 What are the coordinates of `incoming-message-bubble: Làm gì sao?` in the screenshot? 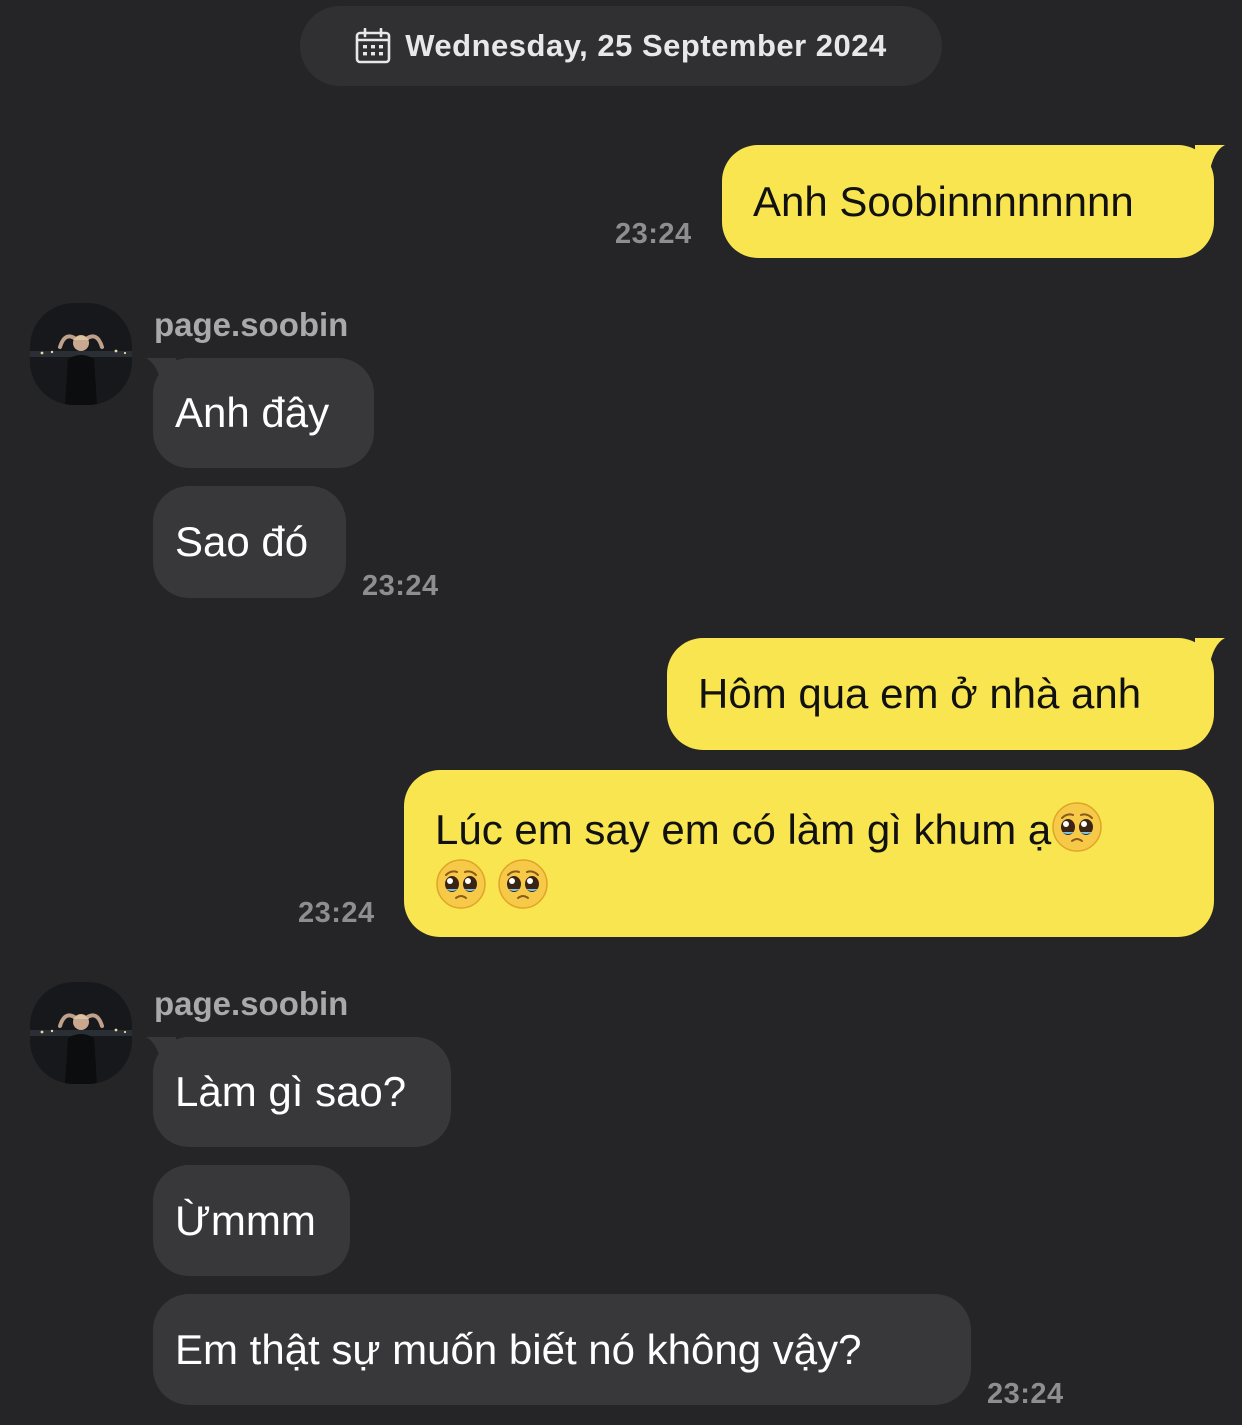 It's located at (302, 1092).